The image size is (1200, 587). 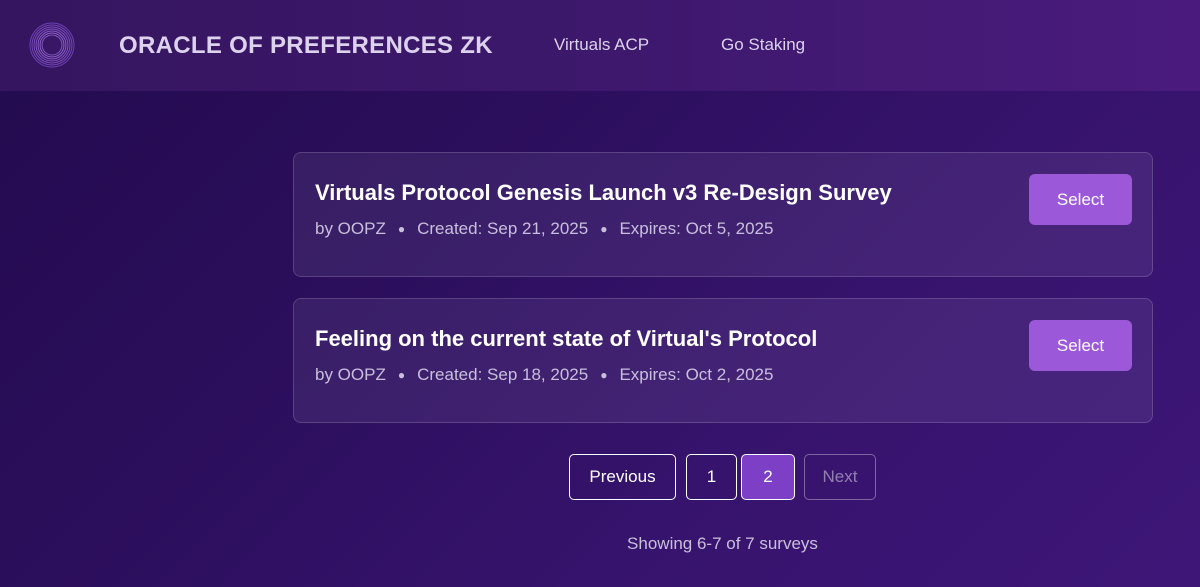 I want to click on survey-expires-date: Expires: Oct 5, 2025, so click(x=696, y=228).